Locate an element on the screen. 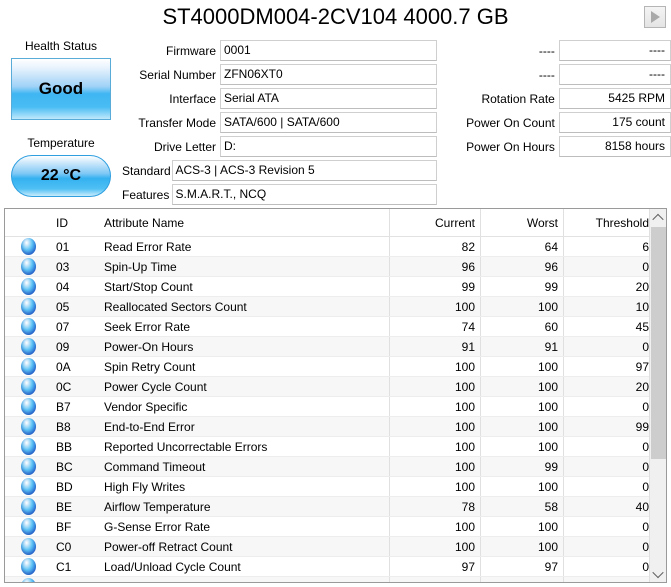  table-row: 03Spin-Up Time96960000000000000 is located at coordinates (327, 266).